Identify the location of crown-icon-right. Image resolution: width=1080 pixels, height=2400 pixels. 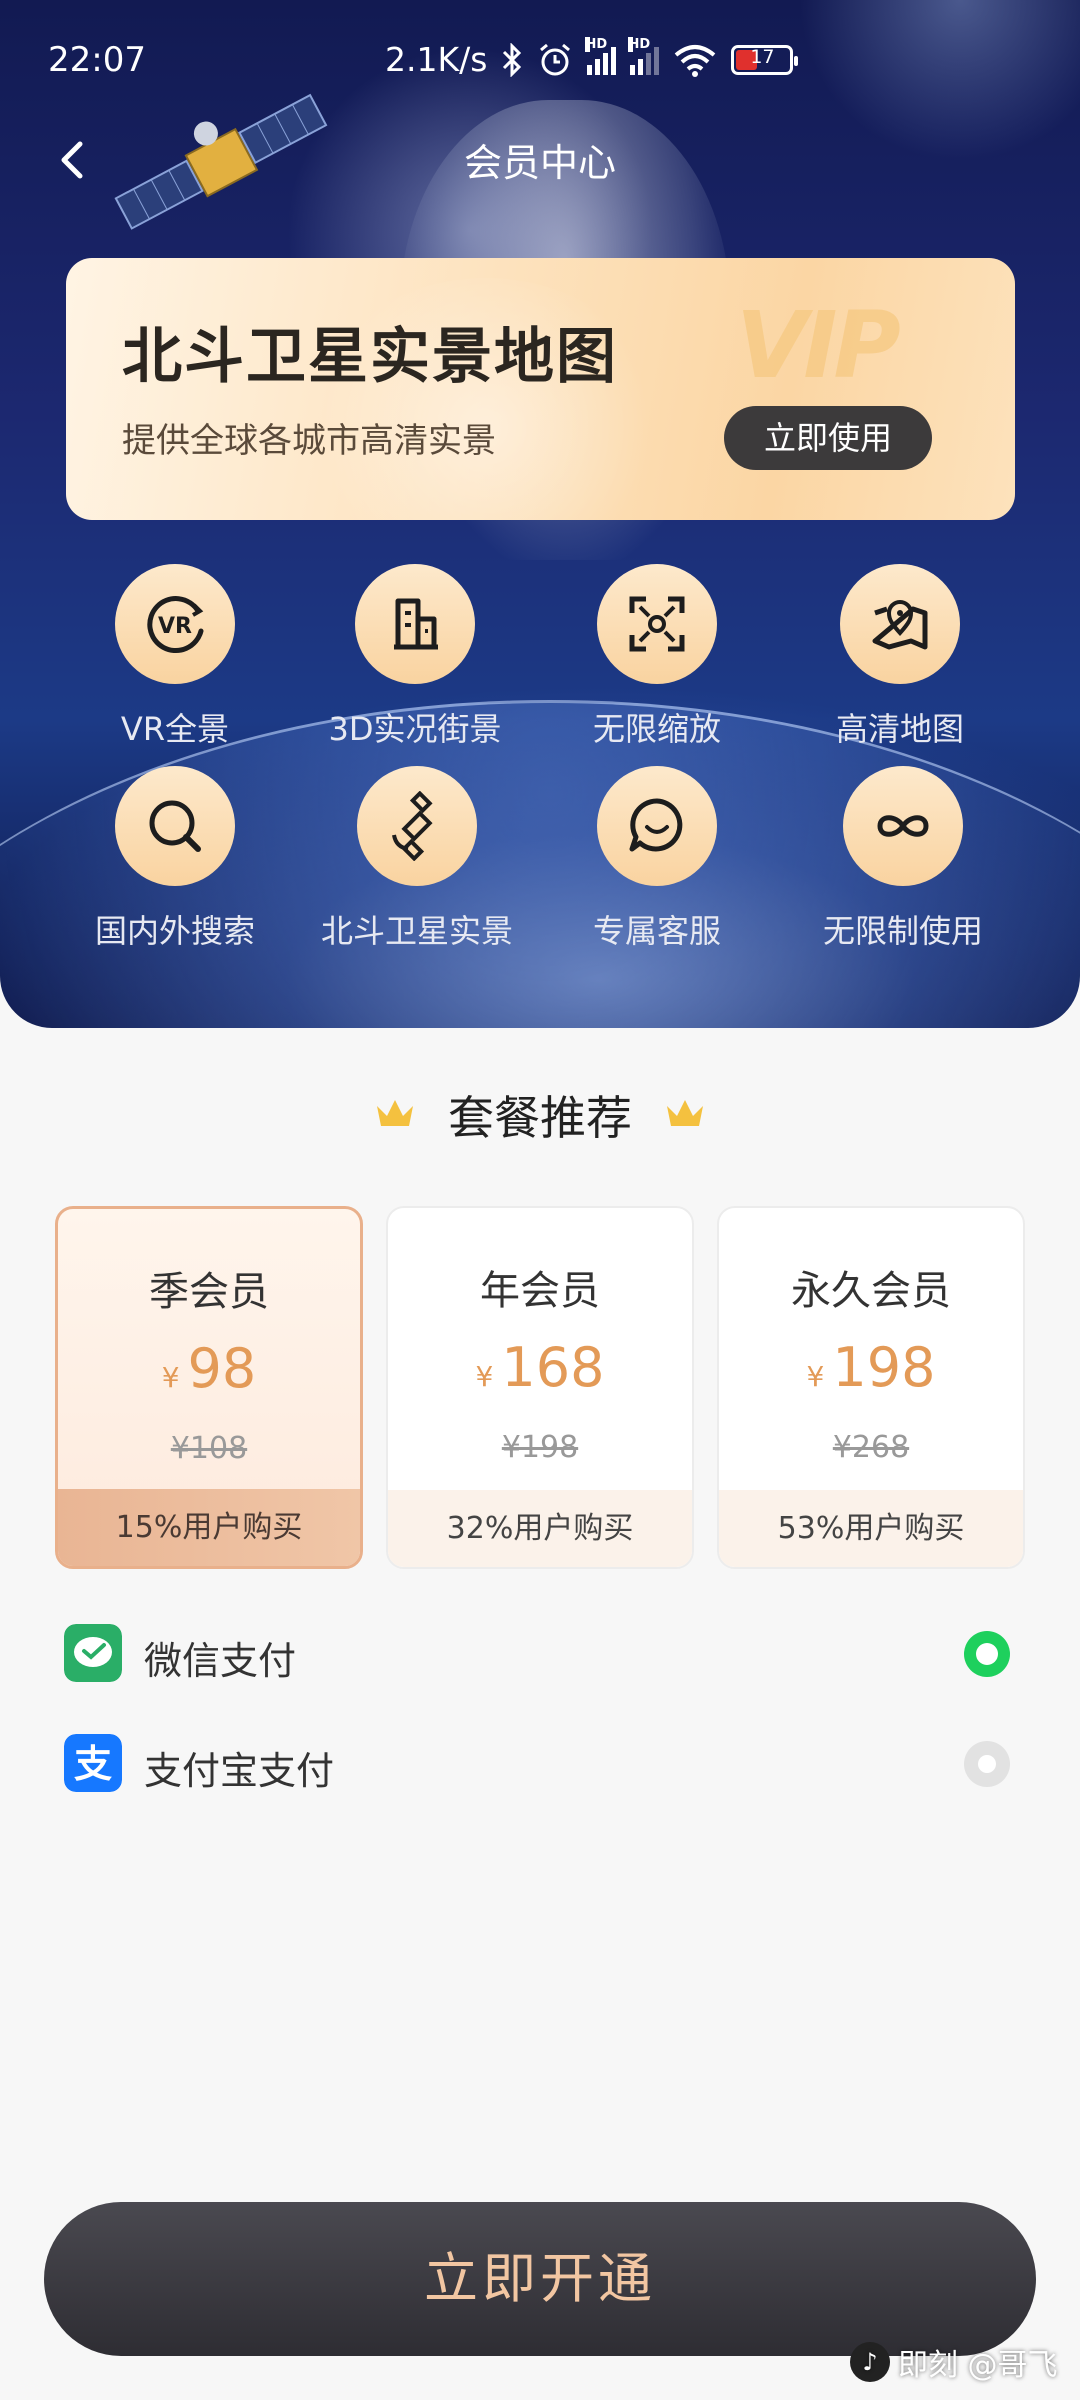
(685, 1113).